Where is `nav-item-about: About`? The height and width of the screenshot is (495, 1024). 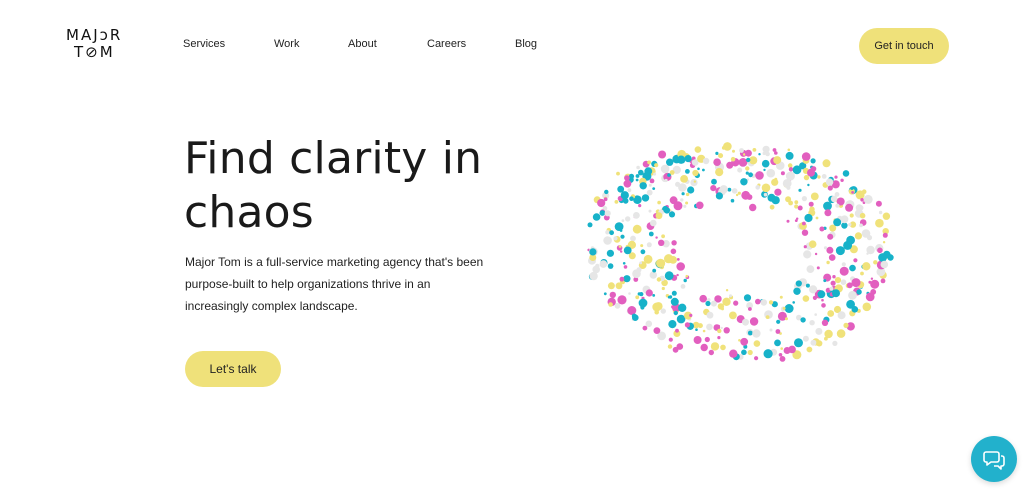
nav-item-about: About is located at coordinates (362, 44).